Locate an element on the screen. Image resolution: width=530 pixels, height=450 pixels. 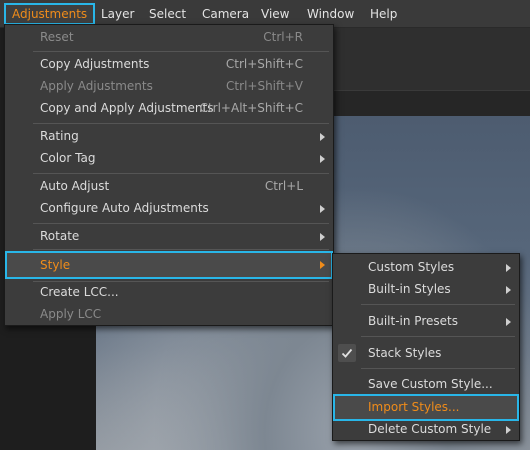
menu-item-label: Style is located at coordinates (55, 265).